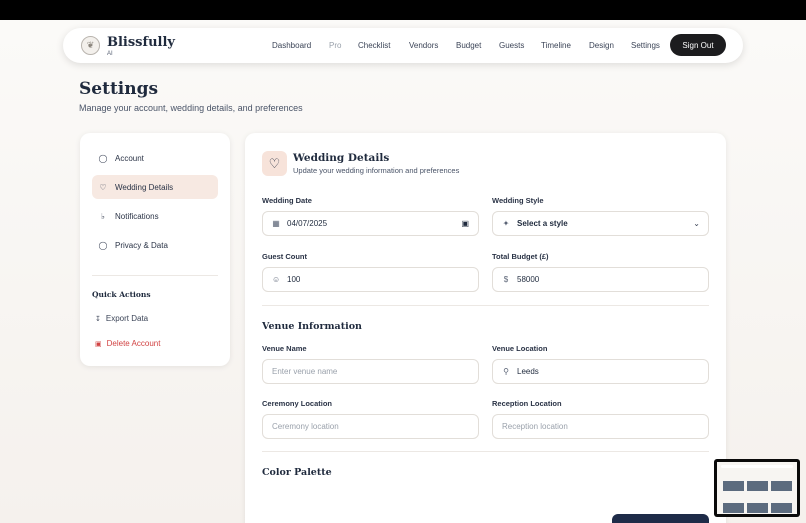 The image size is (806, 523). What do you see at coordinates (423, 45) in the screenshot?
I see `nav-link-vendors: Vendors` at bounding box center [423, 45].